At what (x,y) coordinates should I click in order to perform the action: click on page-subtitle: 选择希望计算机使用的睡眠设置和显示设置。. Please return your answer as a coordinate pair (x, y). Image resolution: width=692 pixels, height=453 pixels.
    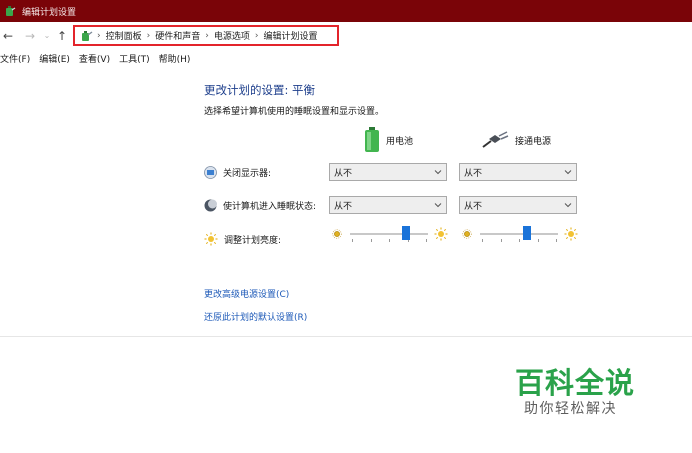
    Looking at the image, I should click on (294, 112).